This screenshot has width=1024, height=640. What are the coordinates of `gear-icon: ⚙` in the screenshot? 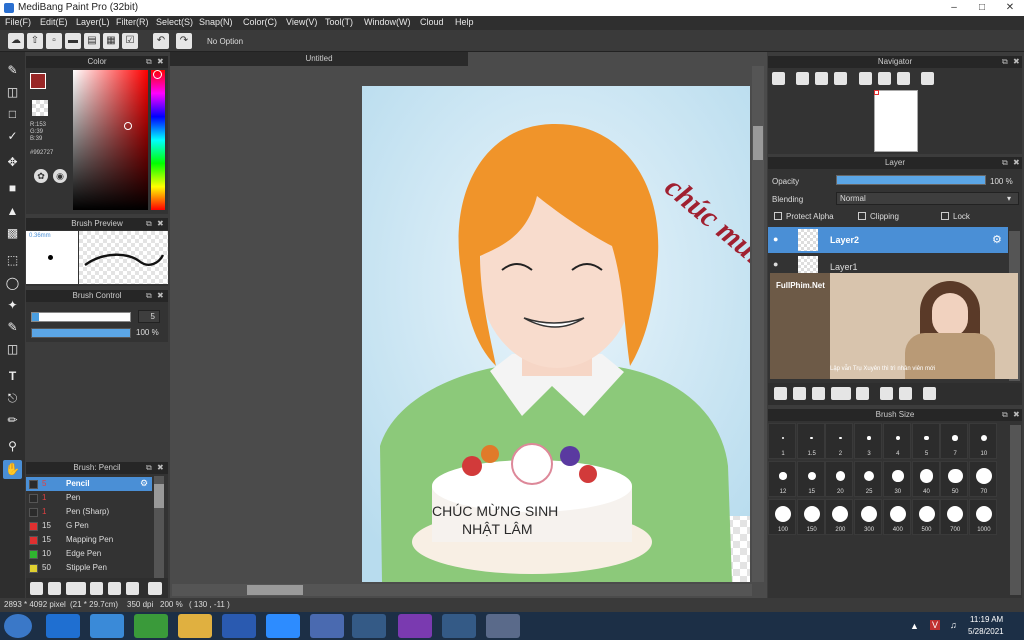 It's located at (144, 483).